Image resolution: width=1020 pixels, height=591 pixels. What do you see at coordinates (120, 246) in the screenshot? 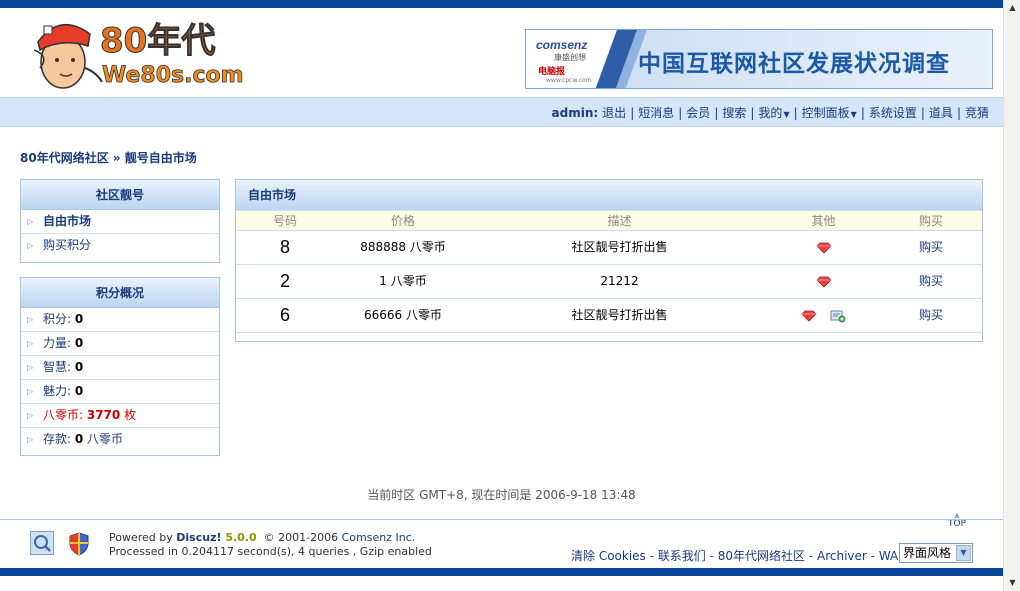
I see `sidebar-item-buy-points: ▷ 购买积分` at bounding box center [120, 246].